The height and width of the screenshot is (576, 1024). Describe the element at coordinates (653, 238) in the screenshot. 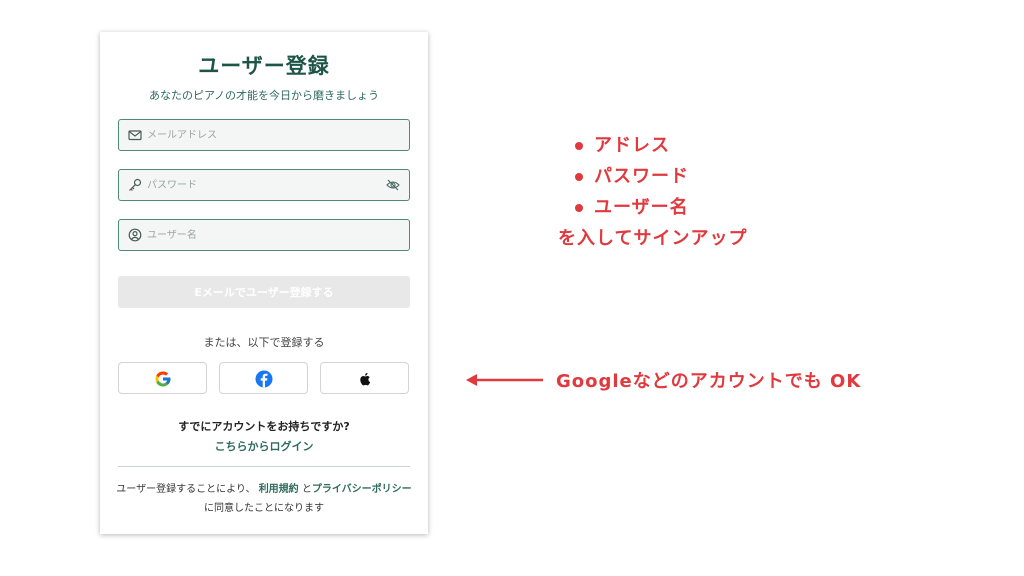

I see `annotation-tail: を入してサインアップ` at that location.